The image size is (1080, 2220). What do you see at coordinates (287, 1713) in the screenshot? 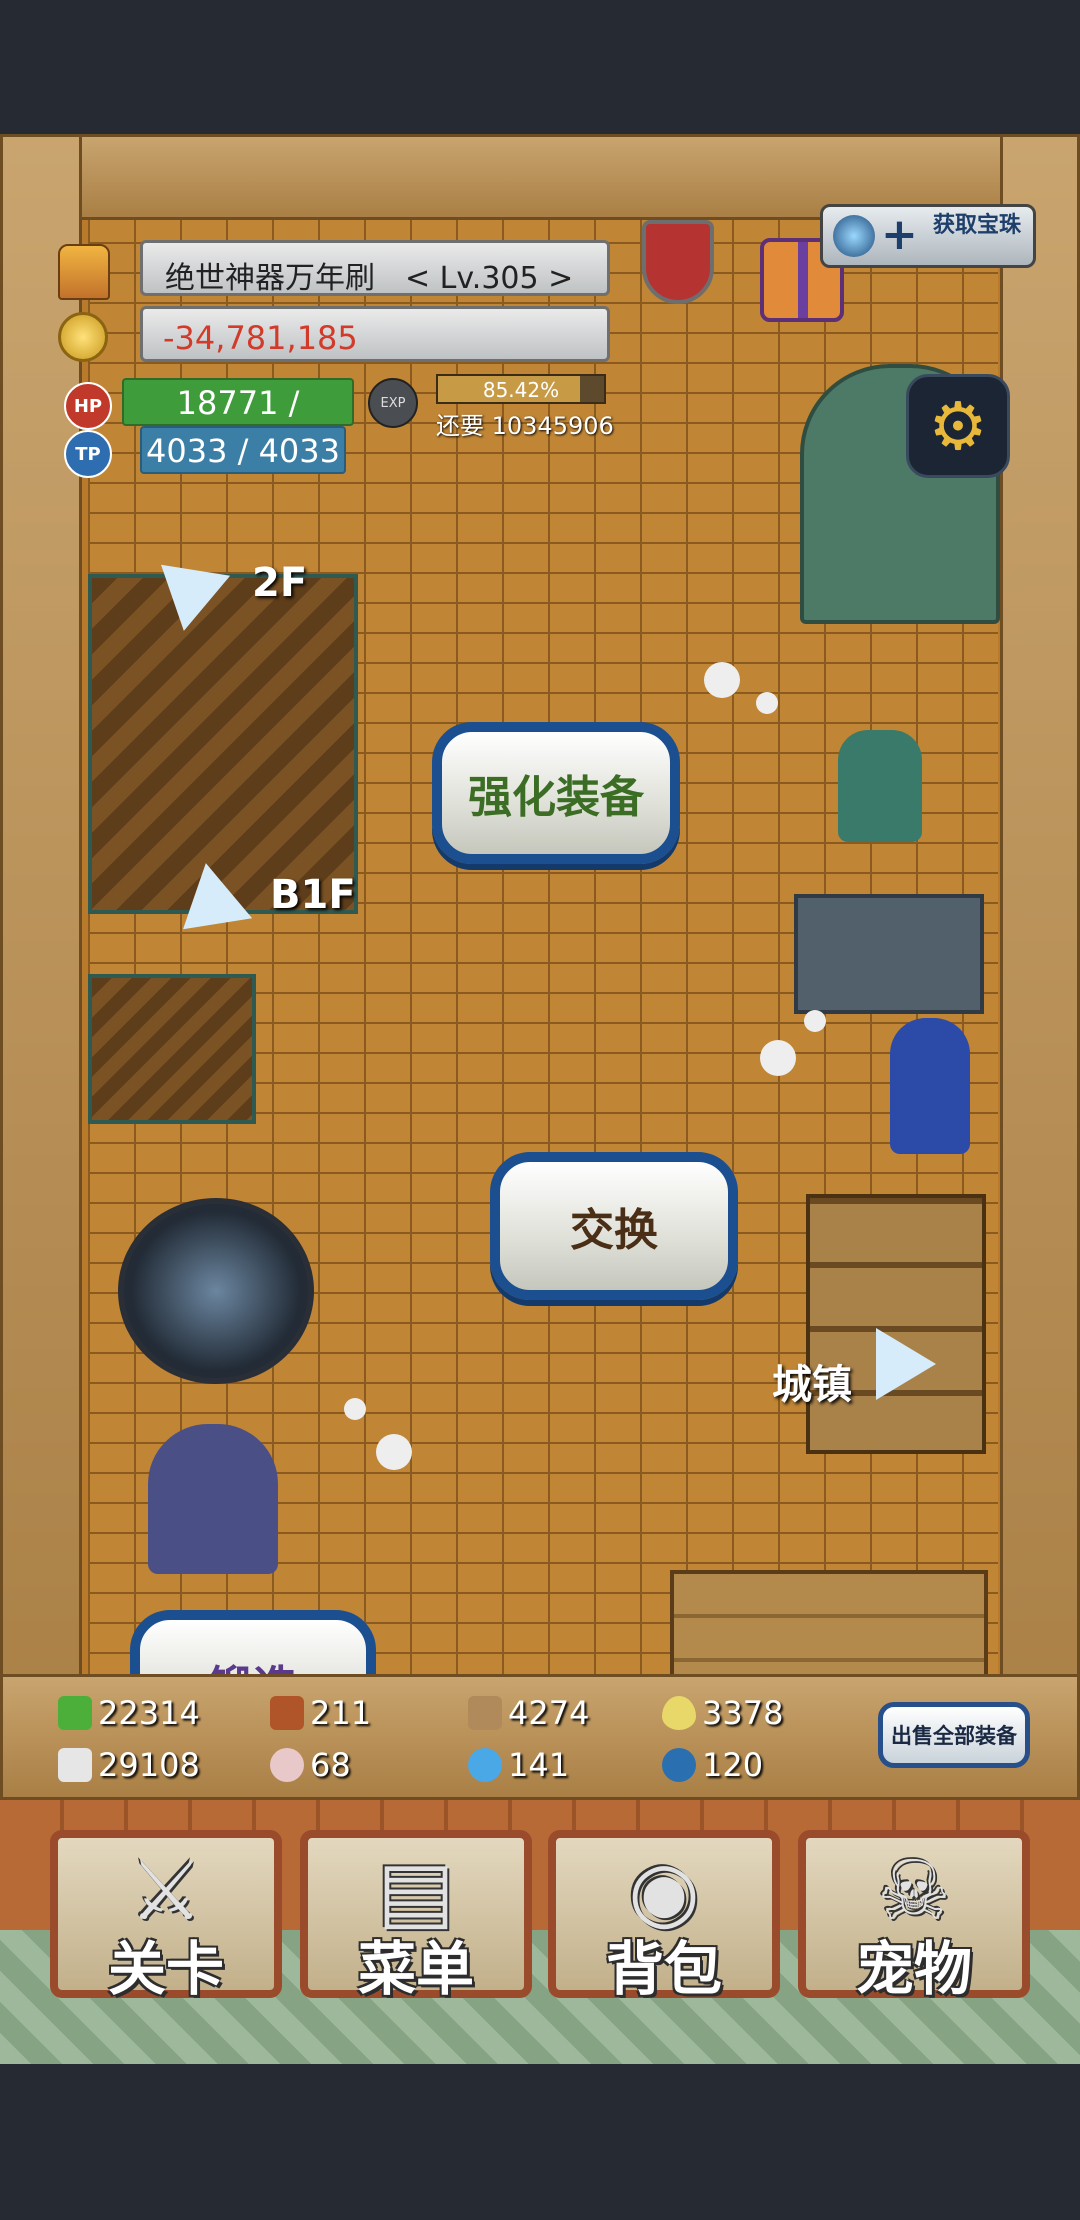
I see `log-icon` at bounding box center [287, 1713].